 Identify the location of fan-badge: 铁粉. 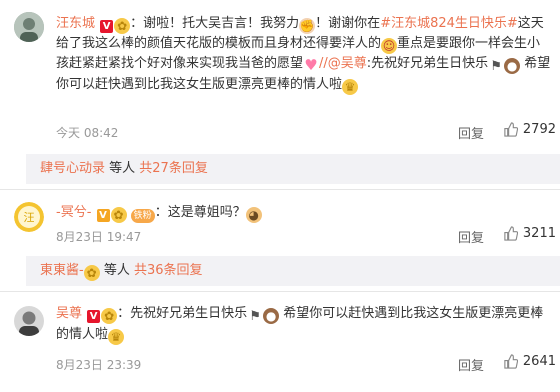
(142, 216).